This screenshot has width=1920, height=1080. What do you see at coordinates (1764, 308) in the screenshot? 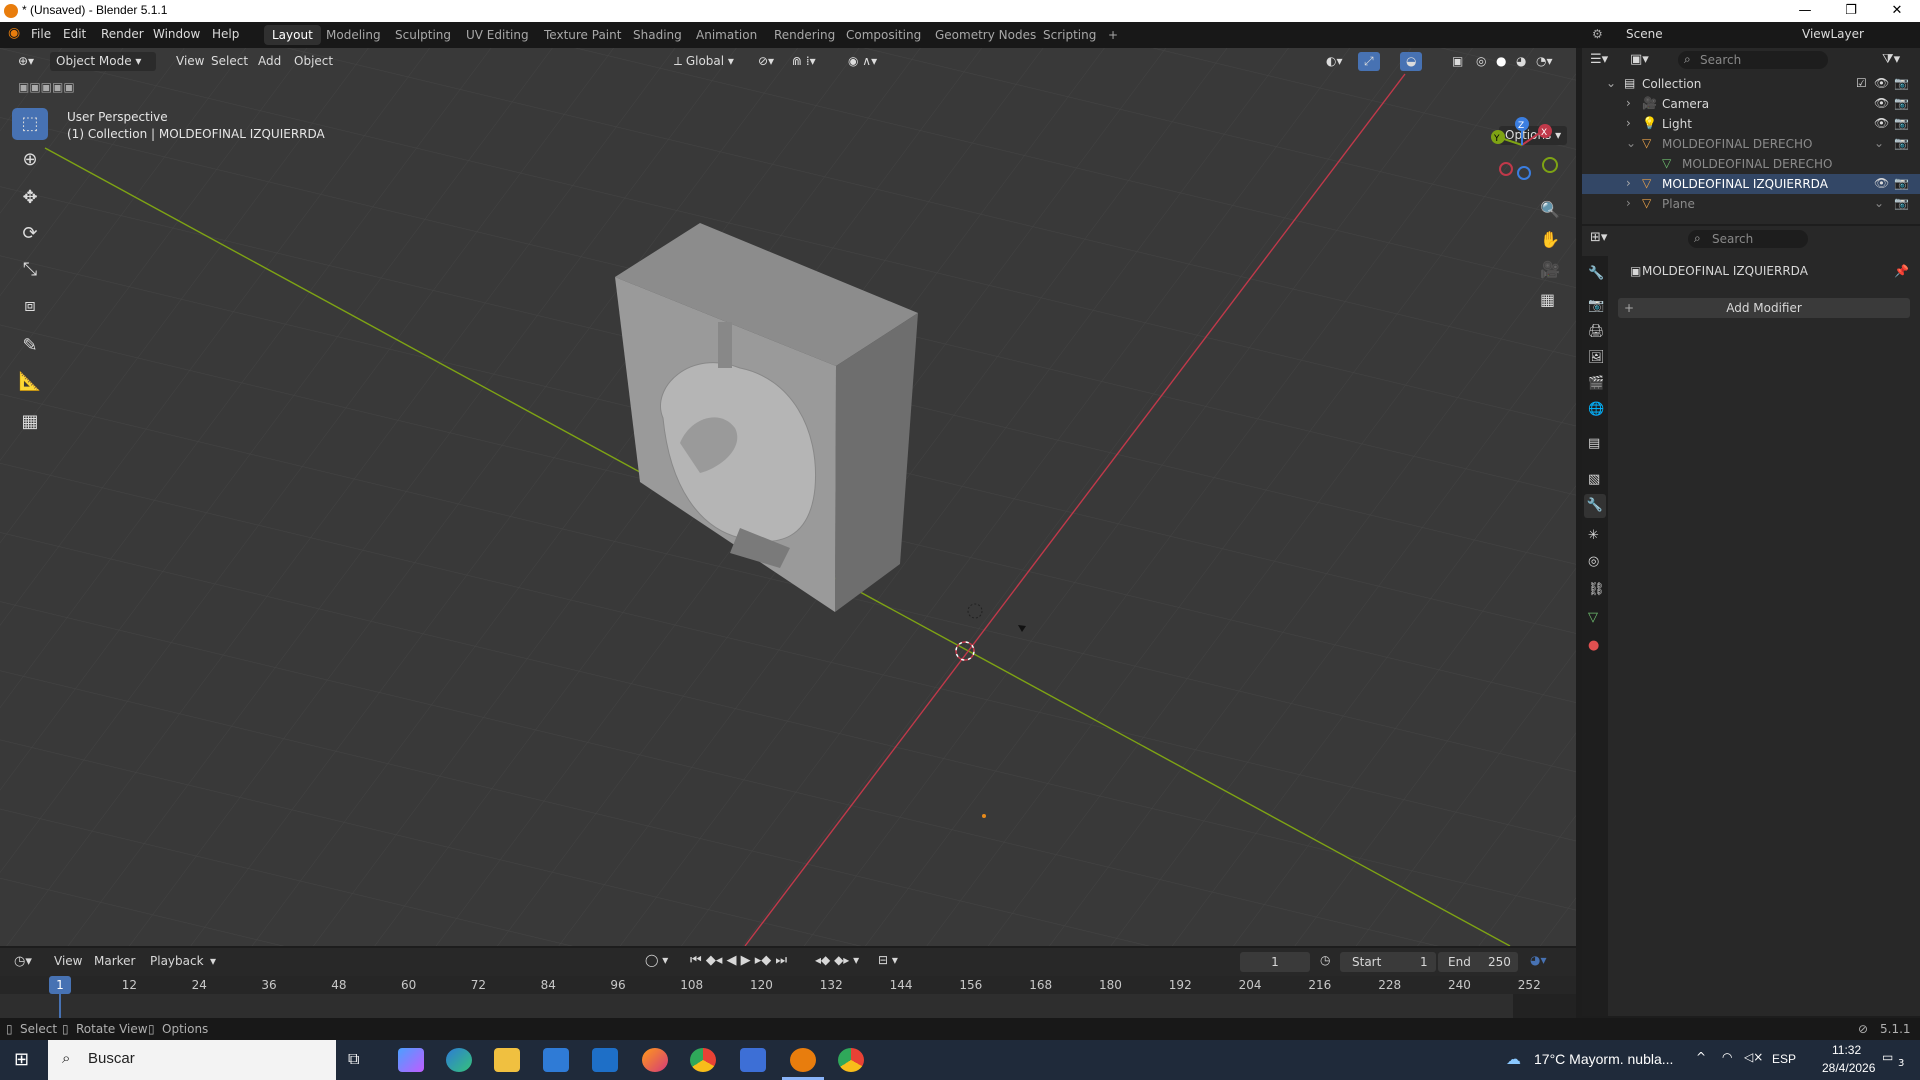
I see `add-modifier-button: + Add Modifier` at bounding box center [1764, 308].